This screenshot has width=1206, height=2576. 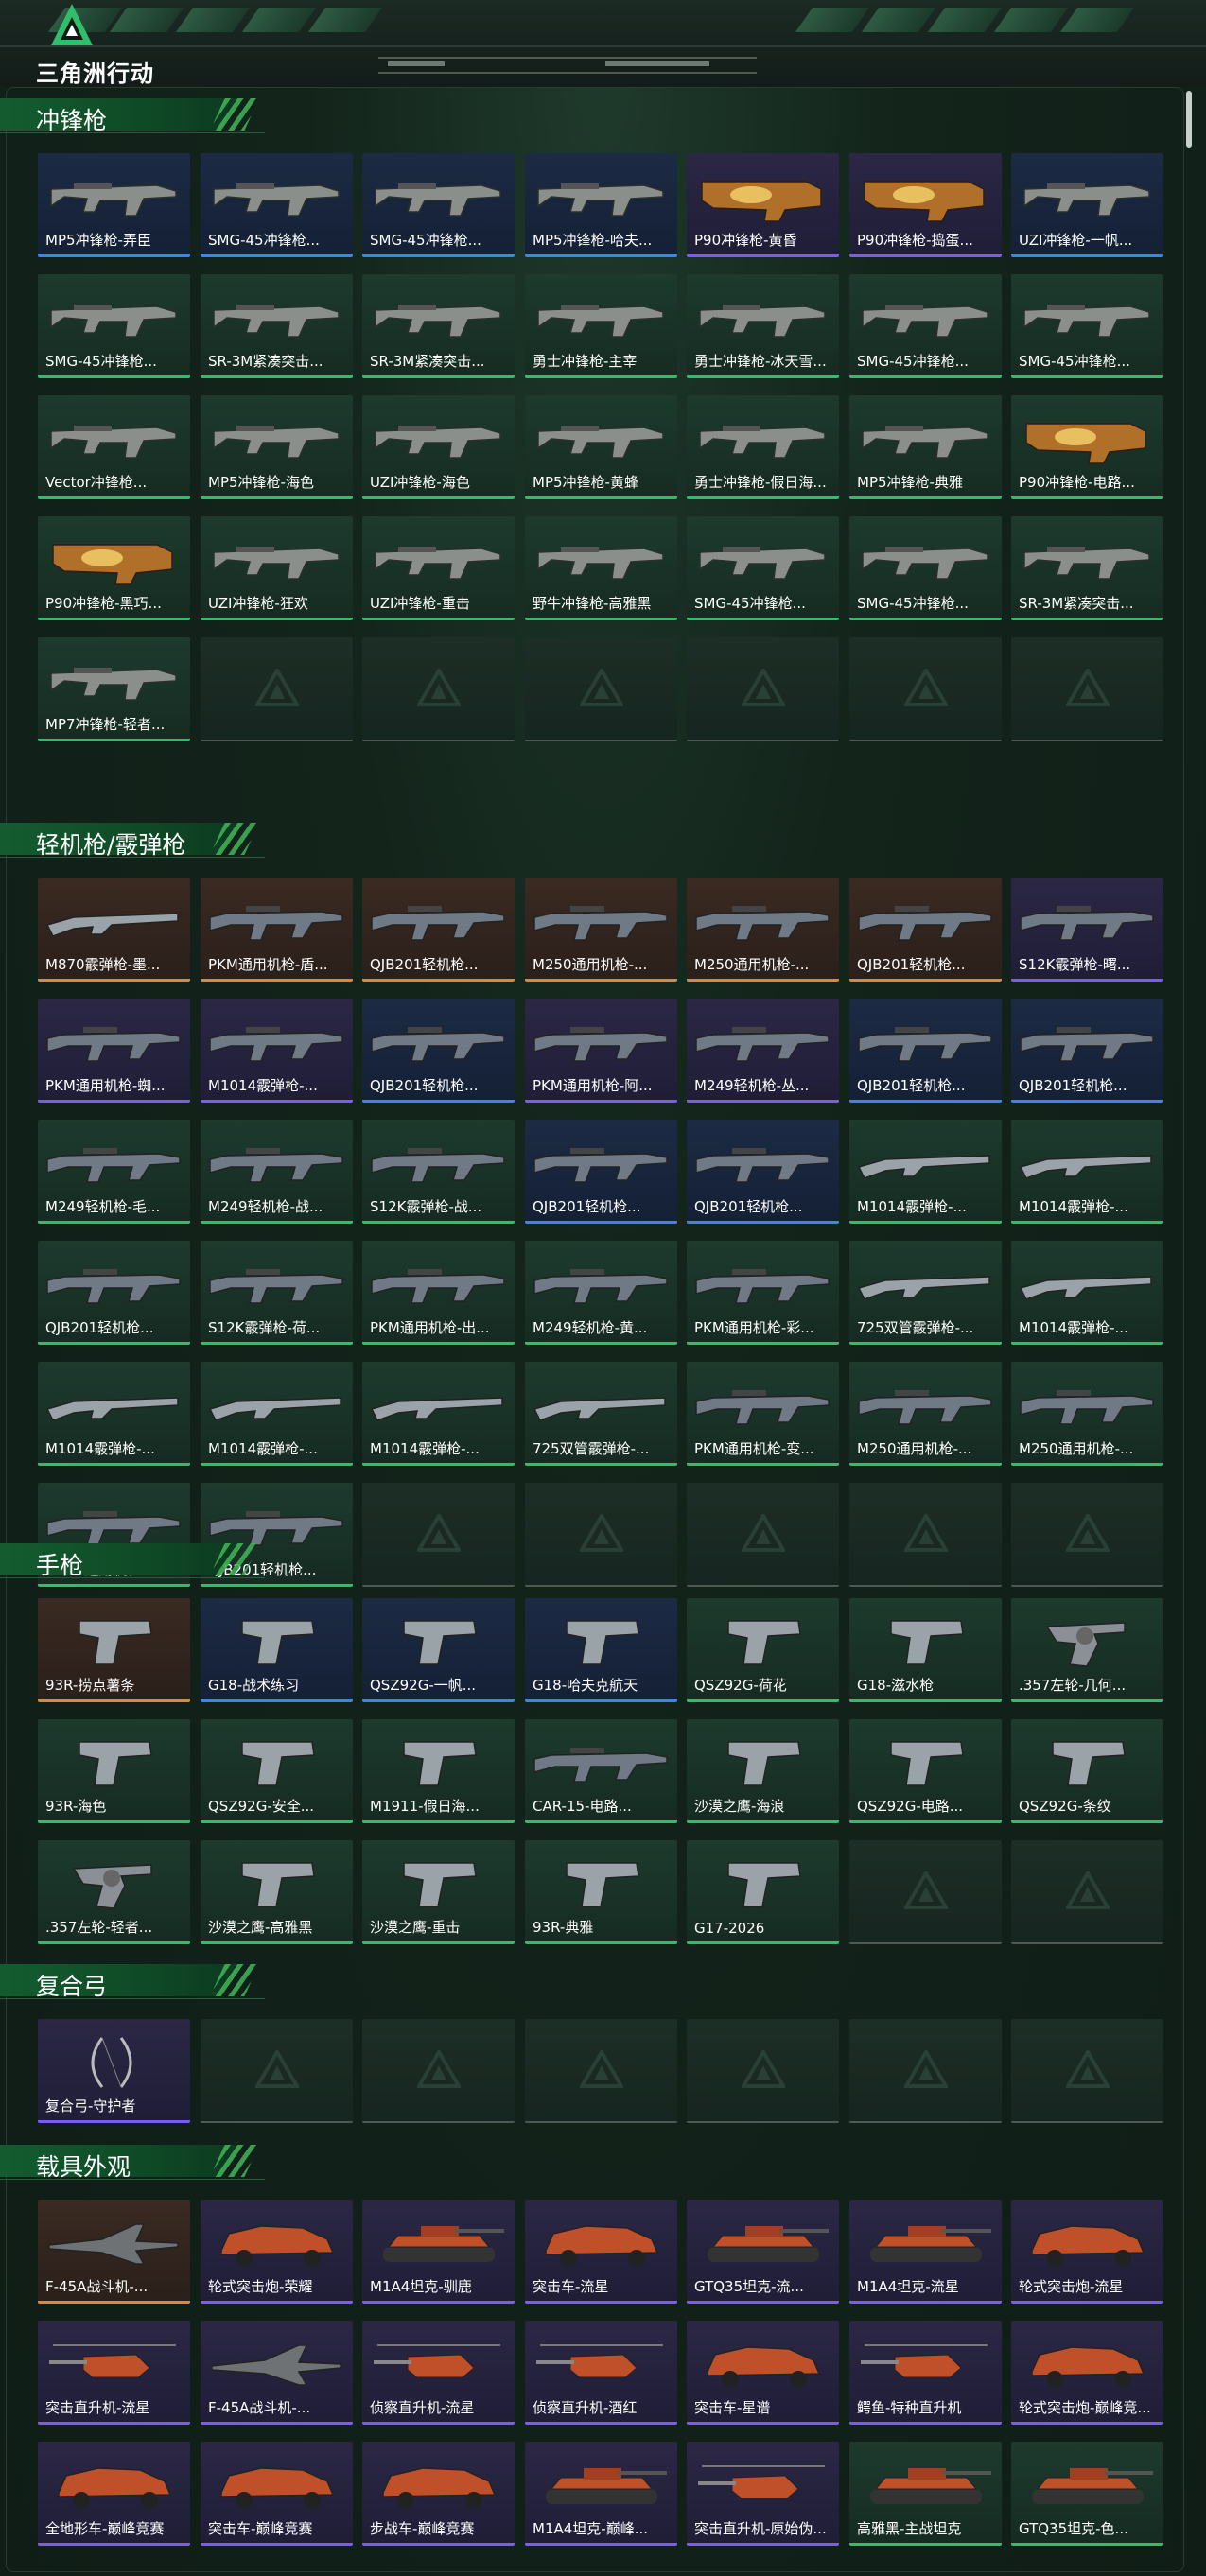 I want to click on skin-card: 突击车-流星, so click(x=601, y=2252).